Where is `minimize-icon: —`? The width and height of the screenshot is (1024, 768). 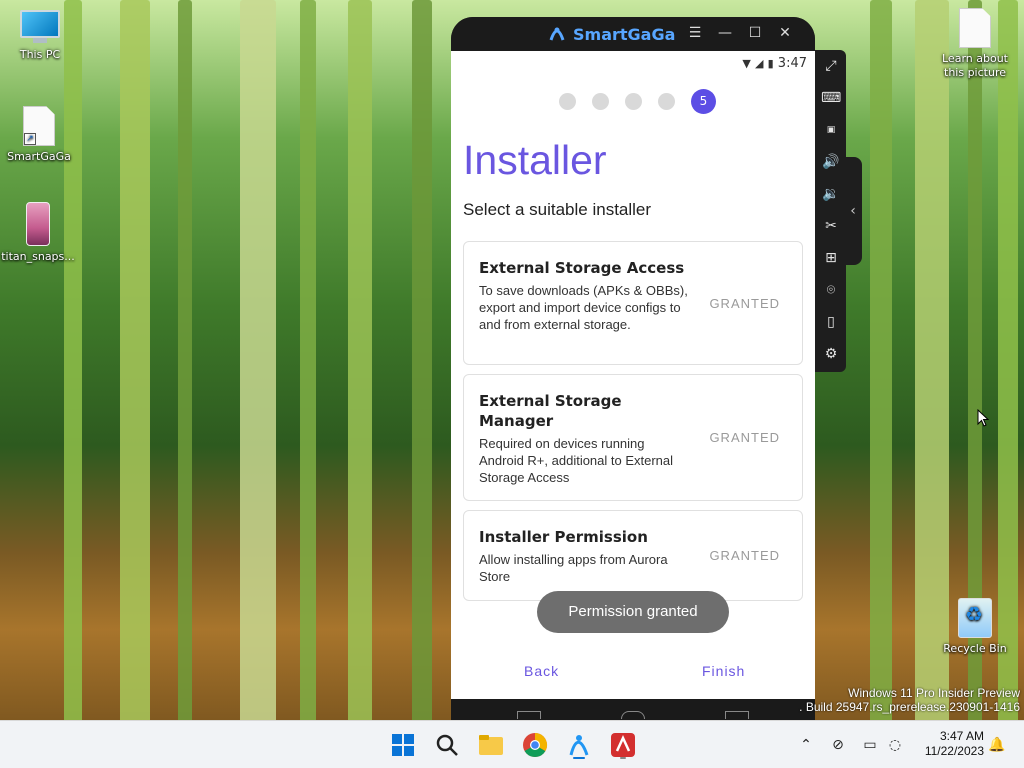 minimize-icon: — is located at coordinates (725, 33).